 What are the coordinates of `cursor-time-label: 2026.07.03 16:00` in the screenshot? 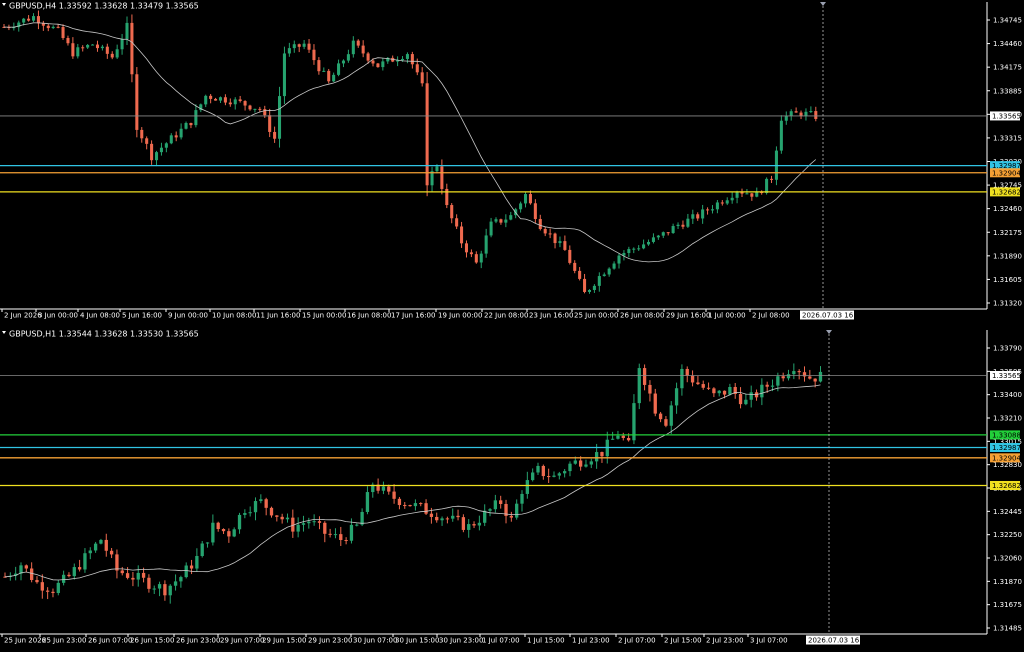 It's located at (833, 316).